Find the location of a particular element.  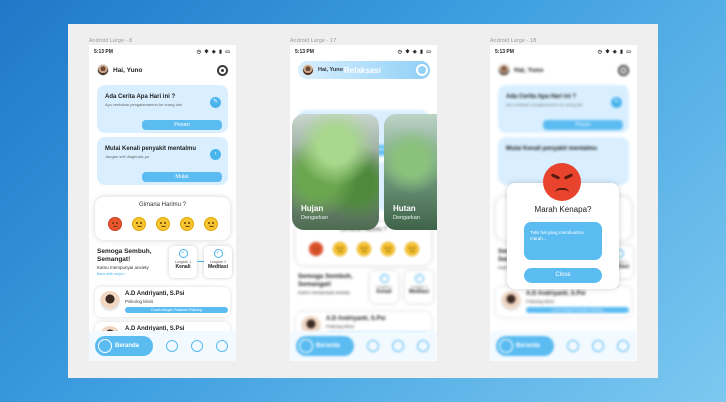

step-connector is located at coordinates (200, 261).